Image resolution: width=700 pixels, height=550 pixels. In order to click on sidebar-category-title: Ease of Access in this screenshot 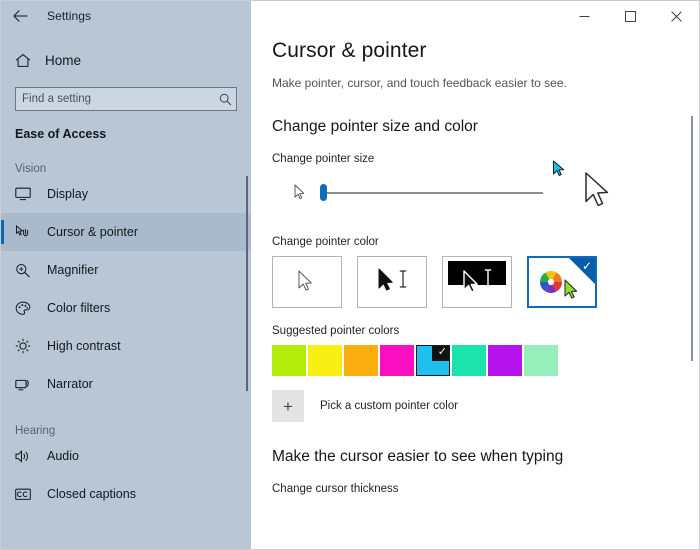, I will do `click(61, 134)`.